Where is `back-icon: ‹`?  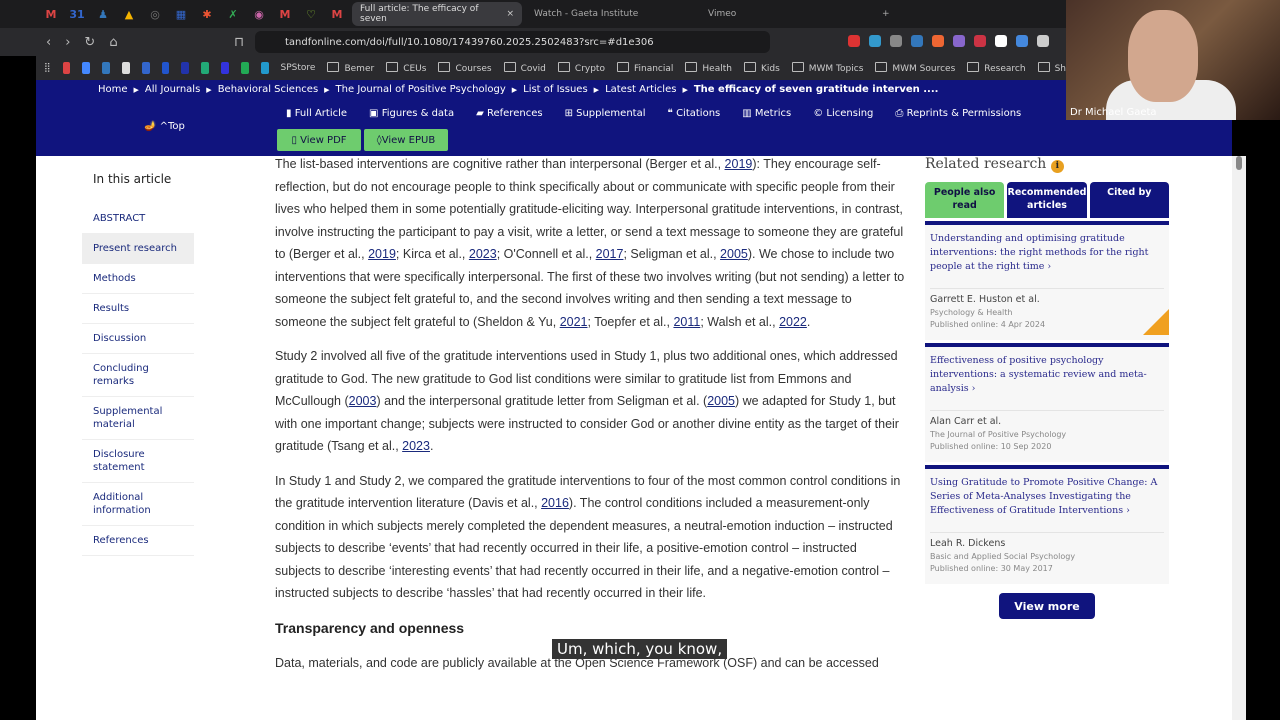 back-icon: ‹ is located at coordinates (48, 42).